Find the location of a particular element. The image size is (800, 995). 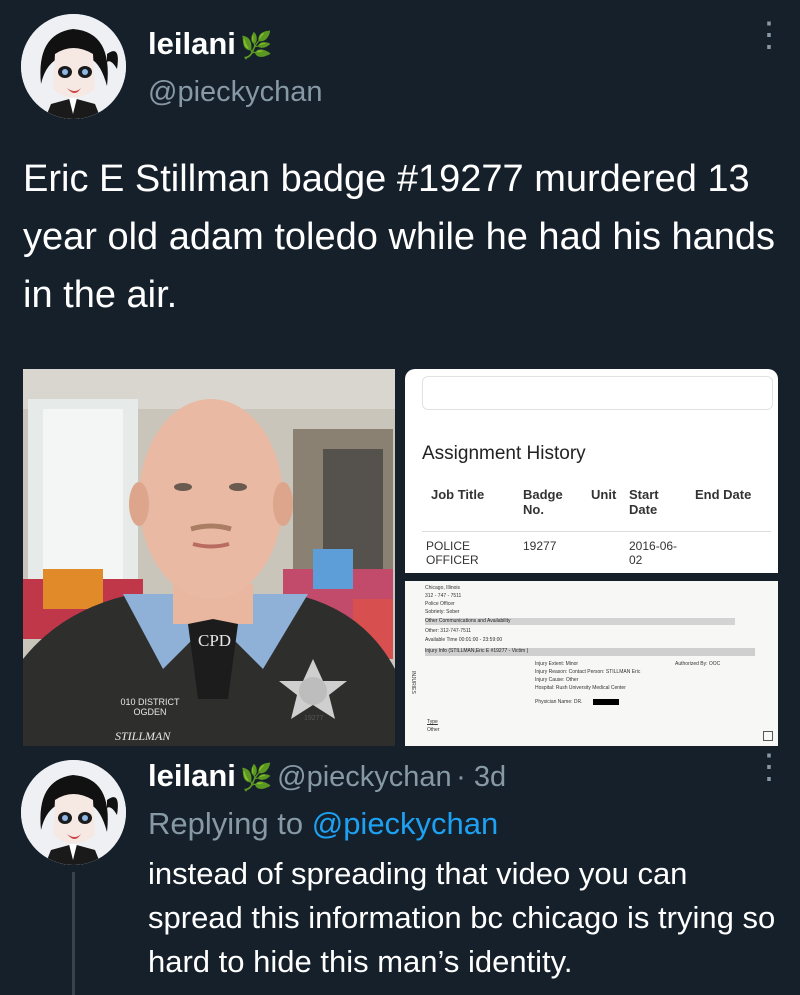

cell-badge: 19277 is located at coordinates (540, 546).